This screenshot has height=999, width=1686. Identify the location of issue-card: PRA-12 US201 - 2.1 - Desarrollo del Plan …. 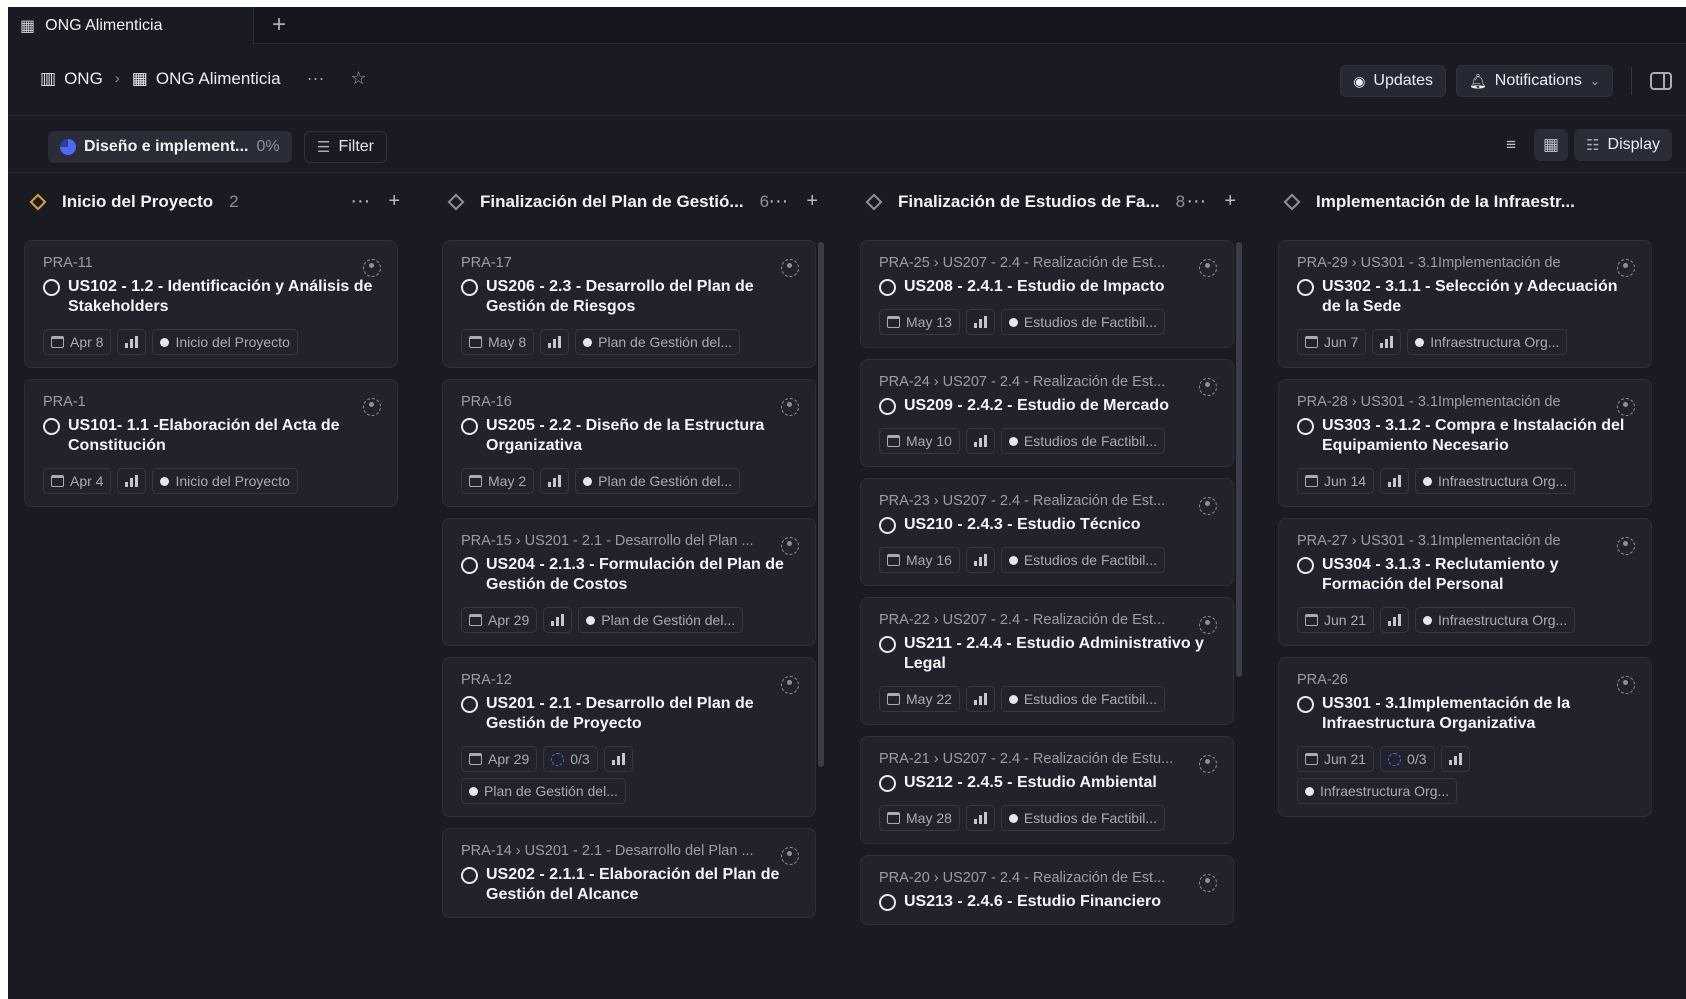
(629, 737).